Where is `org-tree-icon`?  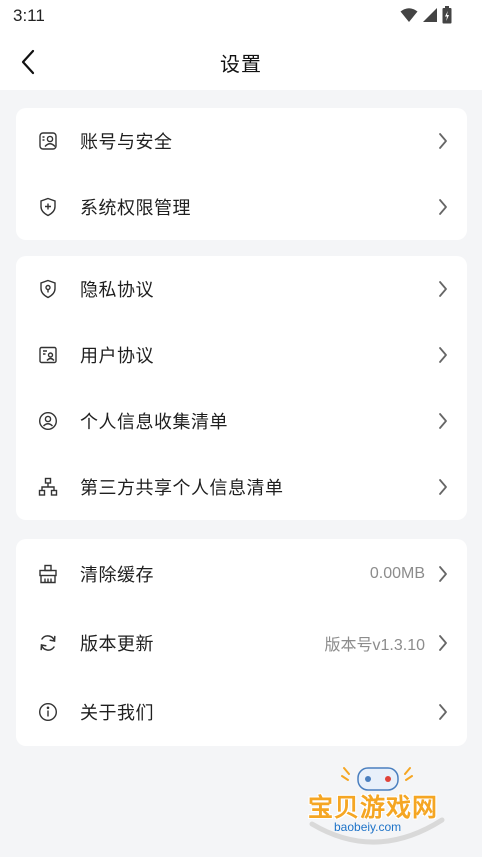 org-tree-icon is located at coordinates (48, 487).